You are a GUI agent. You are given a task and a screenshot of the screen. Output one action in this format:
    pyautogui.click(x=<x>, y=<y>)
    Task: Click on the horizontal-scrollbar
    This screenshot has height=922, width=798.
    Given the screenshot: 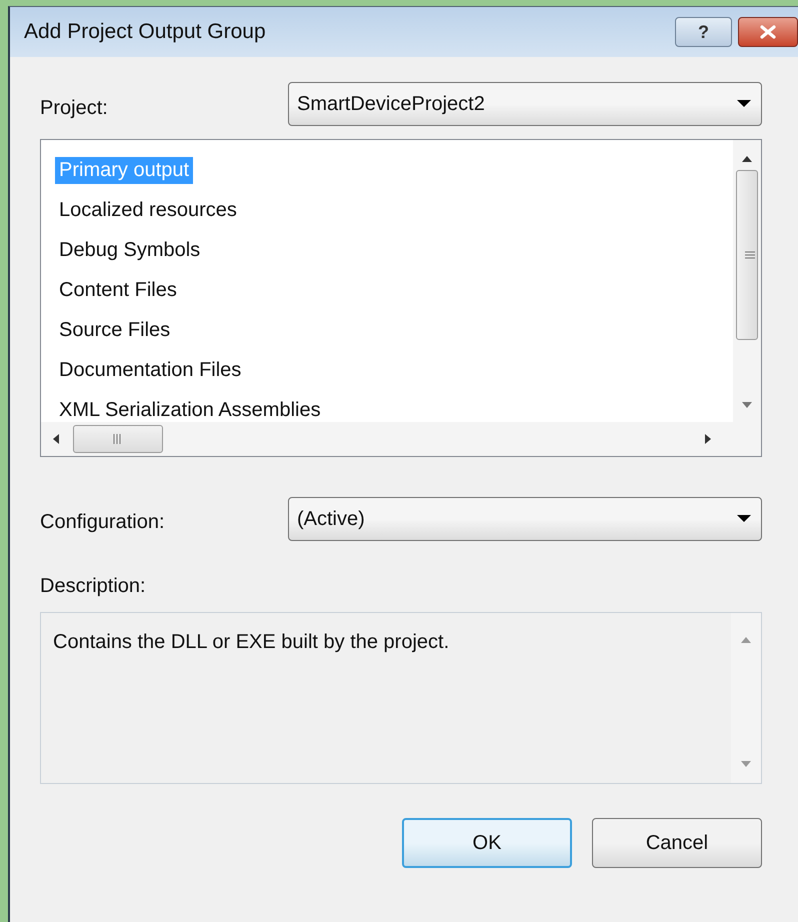 What is the action you would take?
    pyautogui.click(x=401, y=439)
    